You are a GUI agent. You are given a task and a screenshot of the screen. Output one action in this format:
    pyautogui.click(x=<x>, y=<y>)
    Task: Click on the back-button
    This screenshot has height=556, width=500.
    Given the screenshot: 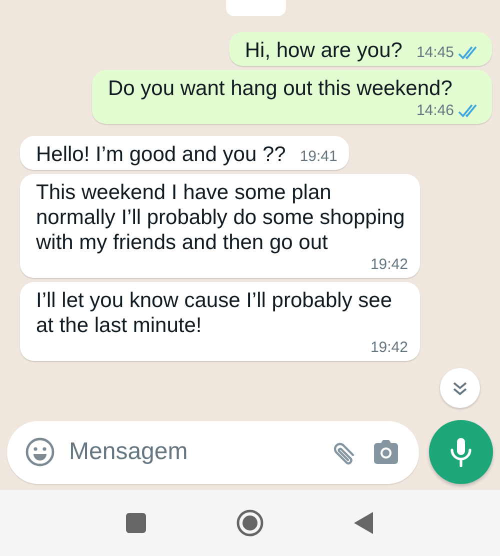 What is the action you would take?
    pyautogui.click(x=364, y=523)
    